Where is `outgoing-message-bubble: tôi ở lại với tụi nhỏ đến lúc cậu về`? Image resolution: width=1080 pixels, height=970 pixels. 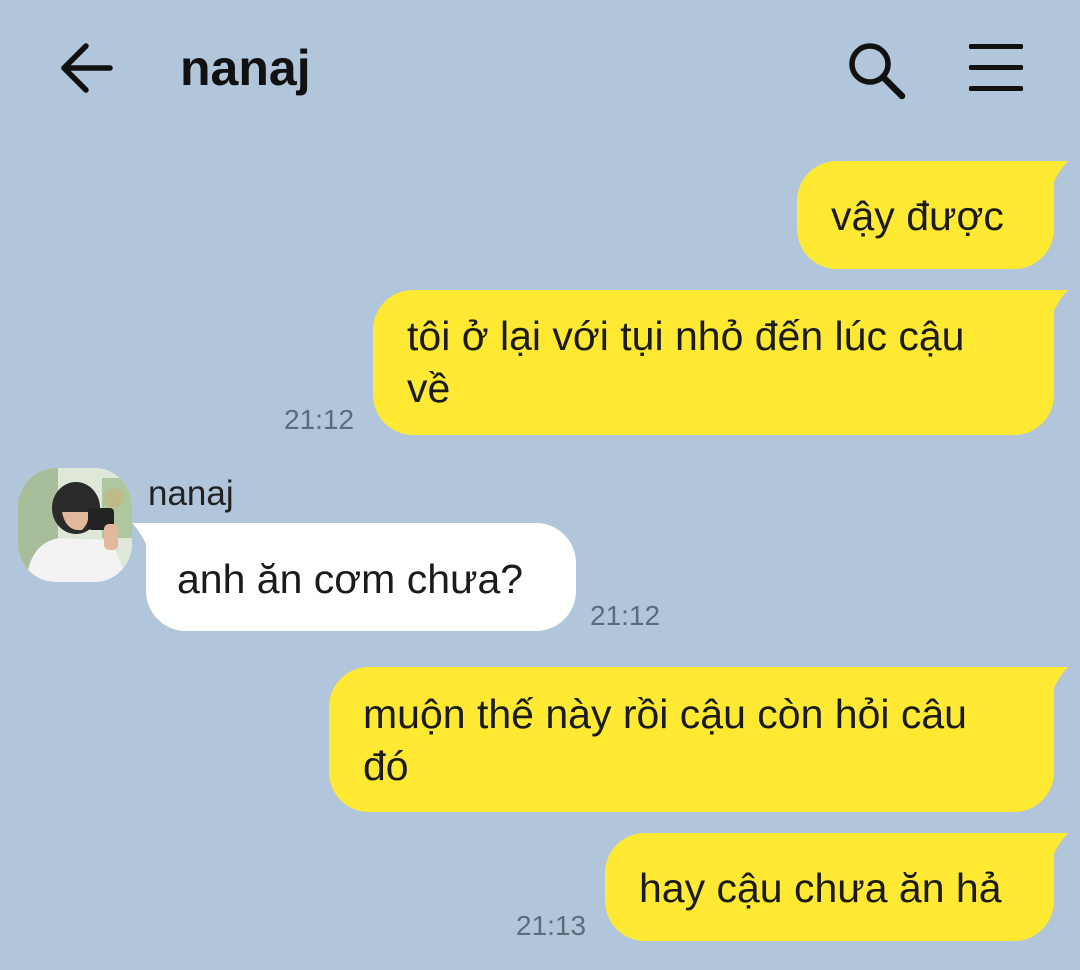 outgoing-message-bubble: tôi ở lại với tụi nhỏ đến lúc cậu về is located at coordinates (720, 362).